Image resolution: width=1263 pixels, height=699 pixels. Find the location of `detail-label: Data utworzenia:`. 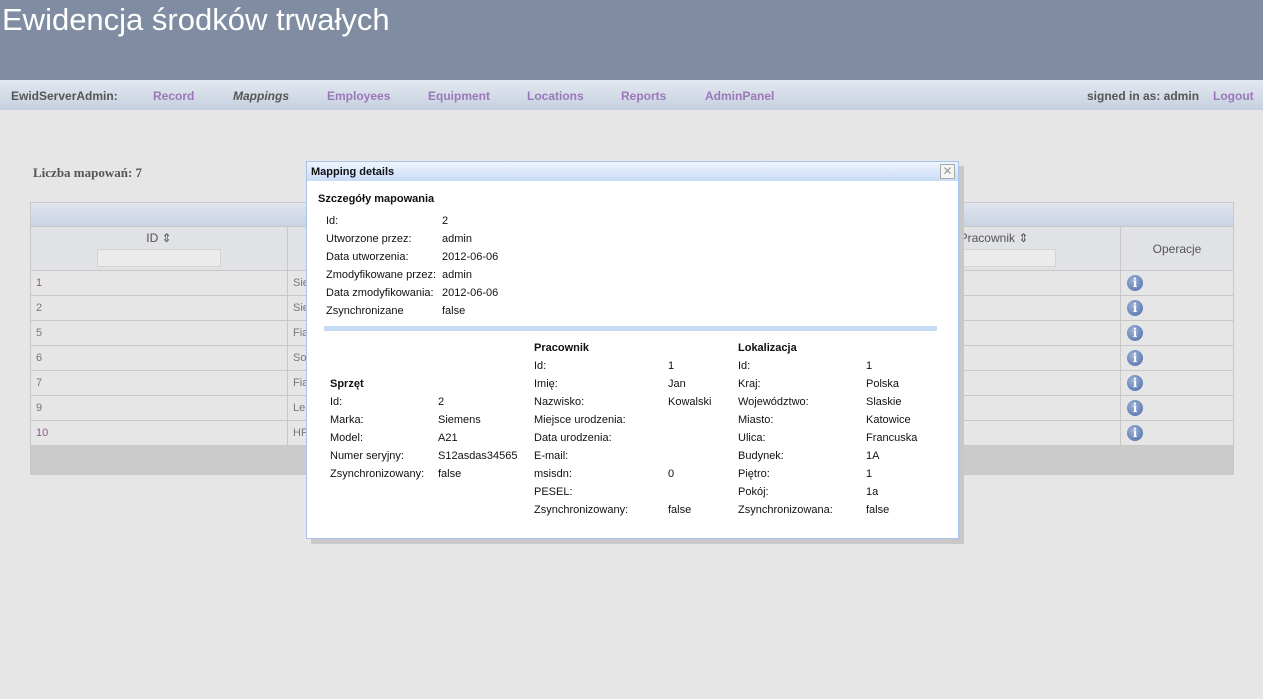

detail-label: Data utworzenia: is located at coordinates (367, 257).